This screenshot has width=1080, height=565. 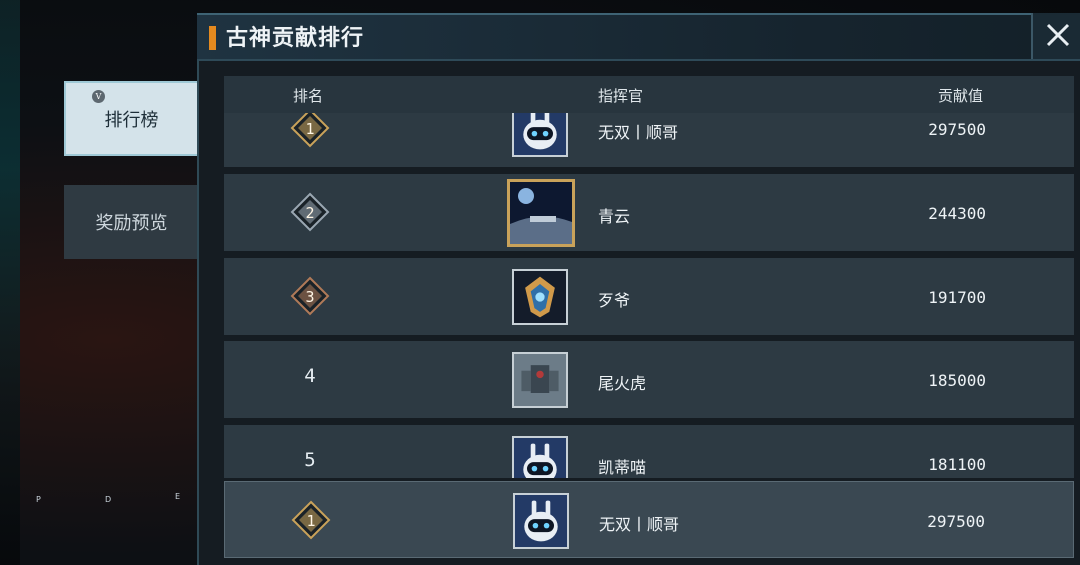 I want to click on bronze-rank-badge-icon: 3, so click(x=310, y=296).